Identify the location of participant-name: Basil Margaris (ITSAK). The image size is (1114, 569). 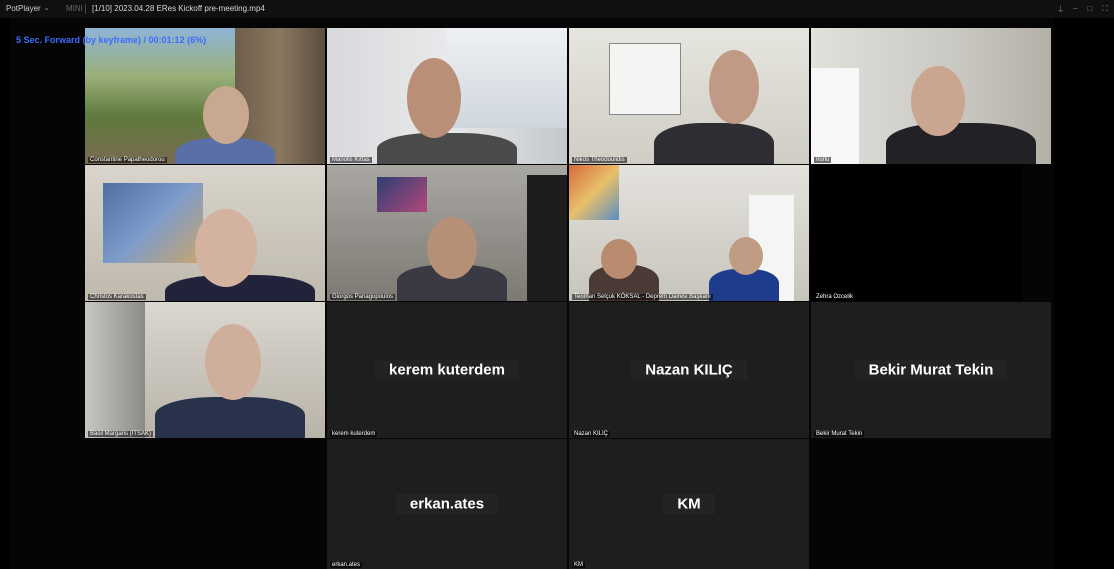
(121, 434).